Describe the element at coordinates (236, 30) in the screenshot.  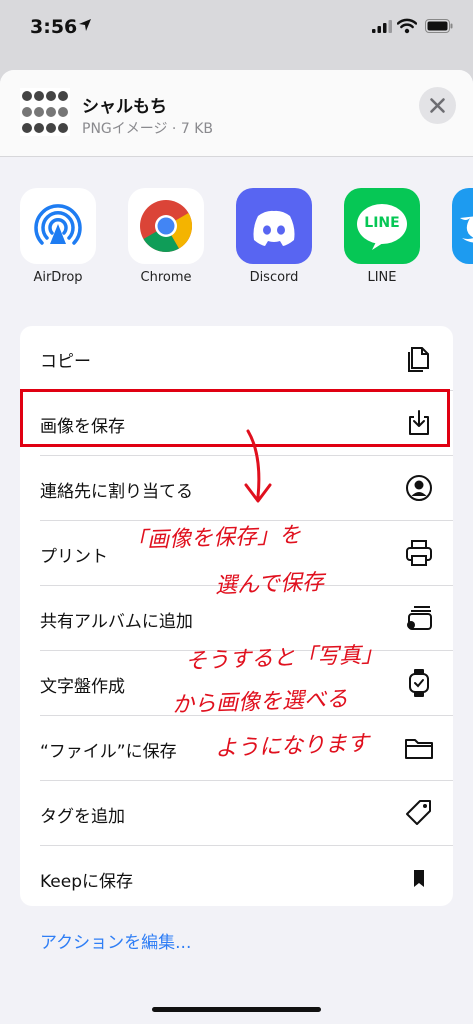
I see `status-bar: 3:56` at that location.